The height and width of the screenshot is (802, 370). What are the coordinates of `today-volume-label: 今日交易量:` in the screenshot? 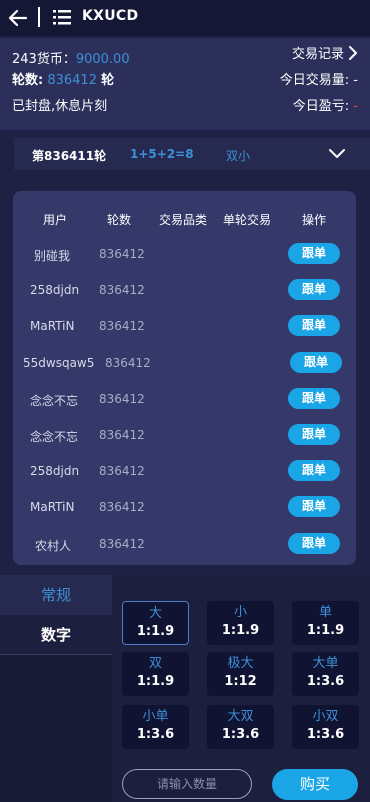 It's located at (314, 80).